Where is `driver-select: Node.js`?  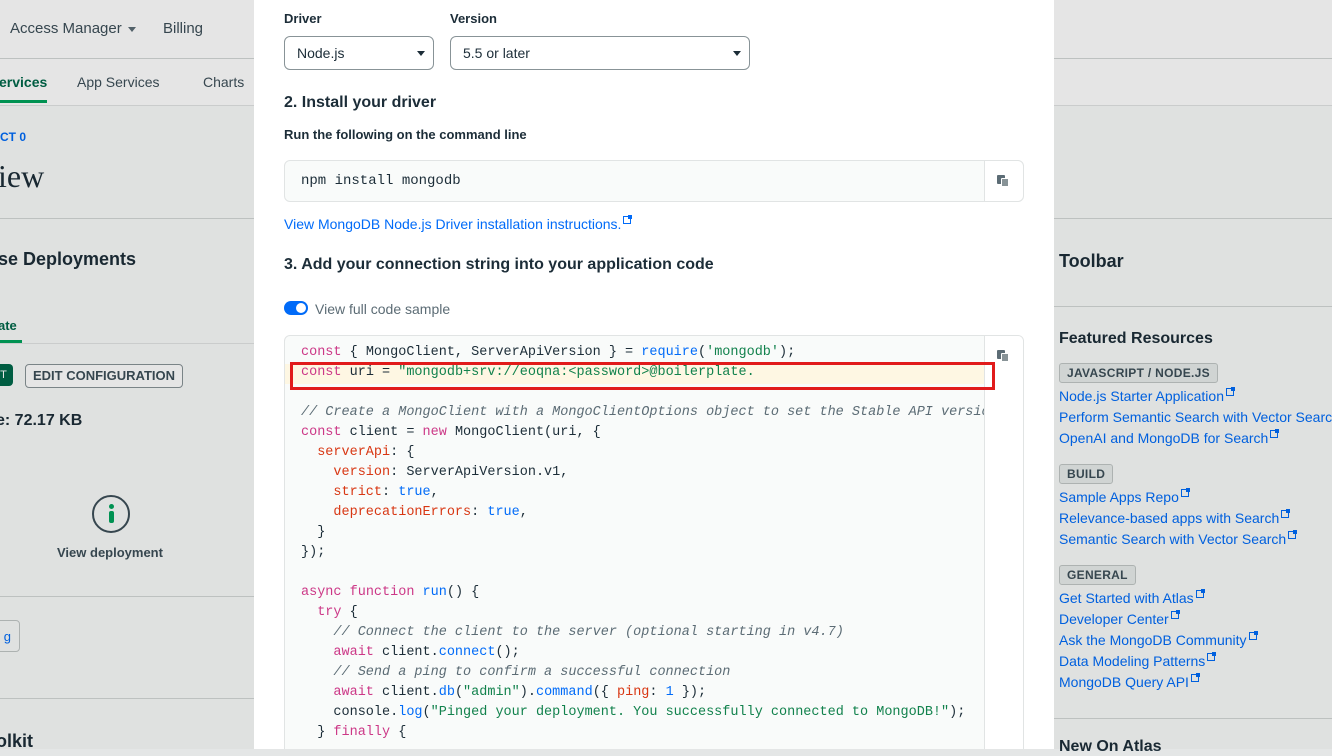 driver-select: Node.js is located at coordinates (359, 53).